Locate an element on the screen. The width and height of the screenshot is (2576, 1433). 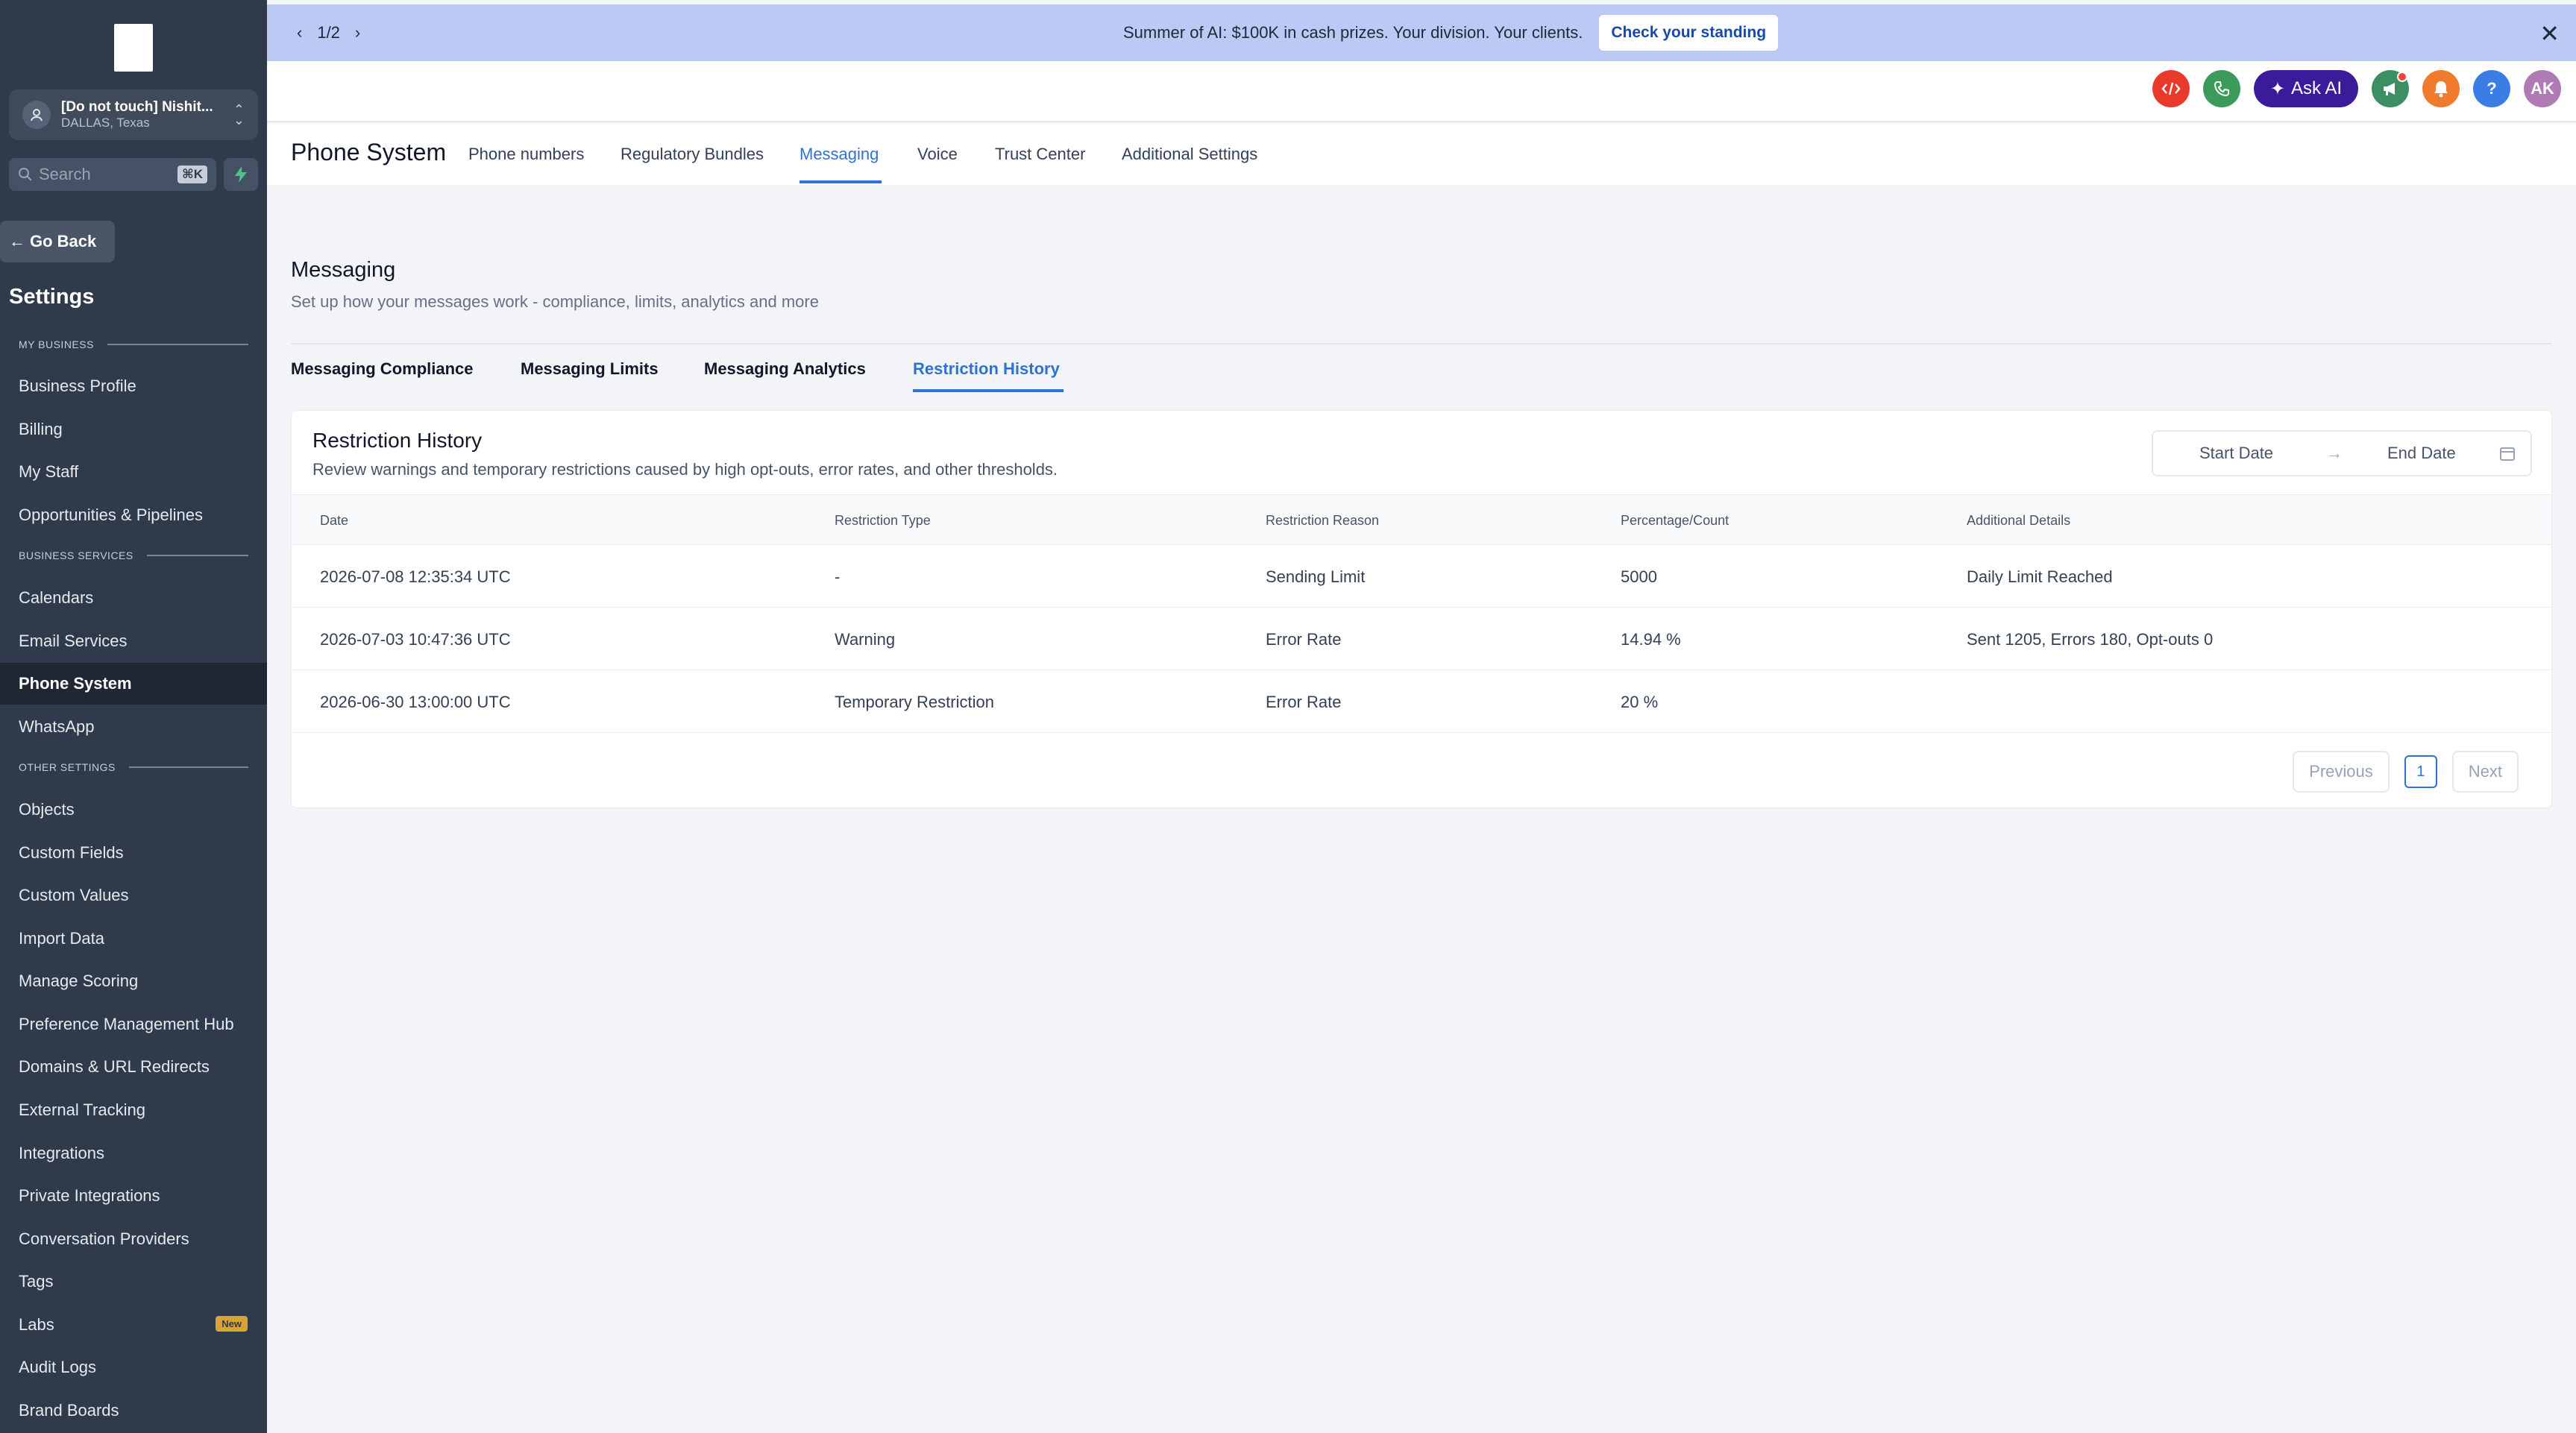
tab-trust-center: Trust Center is located at coordinates (1040, 155).